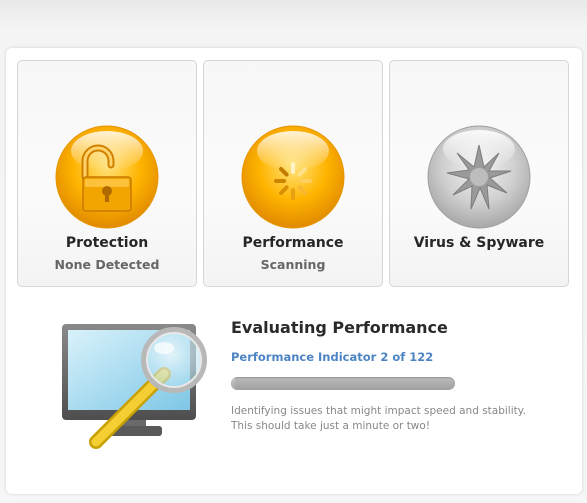 The height and width of the screenshot is (503, 587). I want to click on description-line-2: This should take just a minute or two!, so click(331, 426).